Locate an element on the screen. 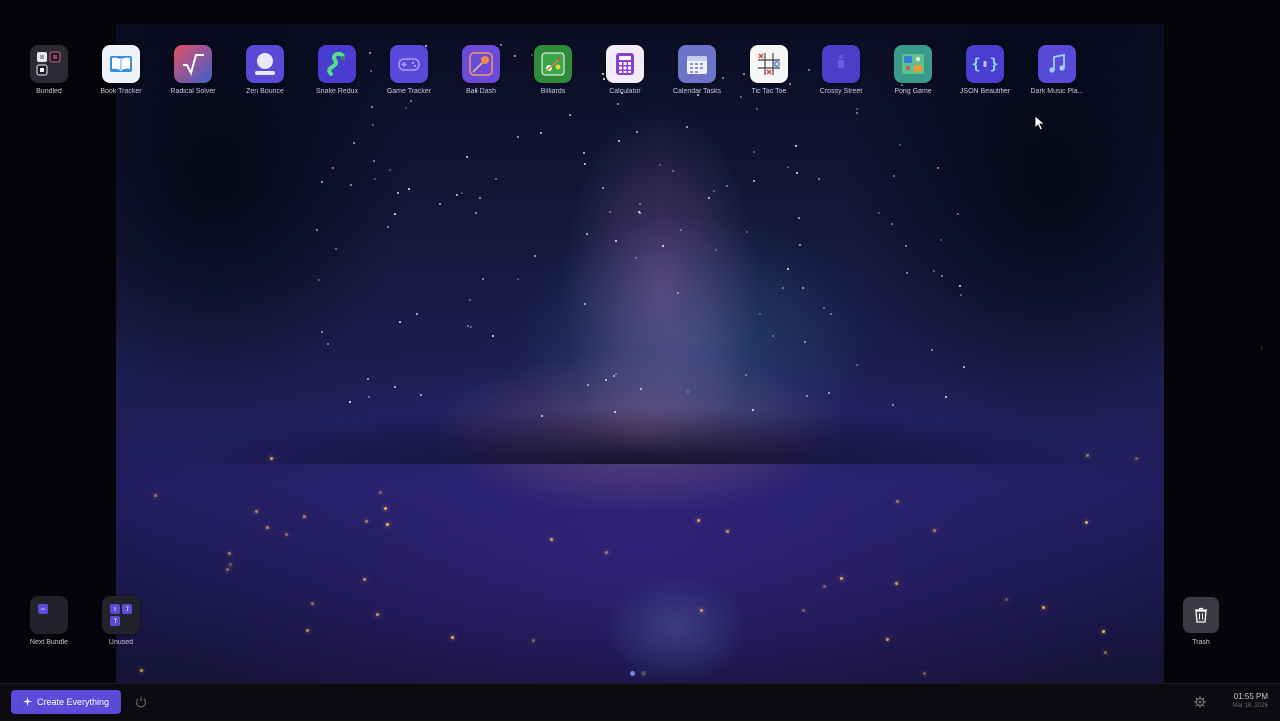 The image size is (1280, 721). snake-icon is located at coordinates (337, 64).